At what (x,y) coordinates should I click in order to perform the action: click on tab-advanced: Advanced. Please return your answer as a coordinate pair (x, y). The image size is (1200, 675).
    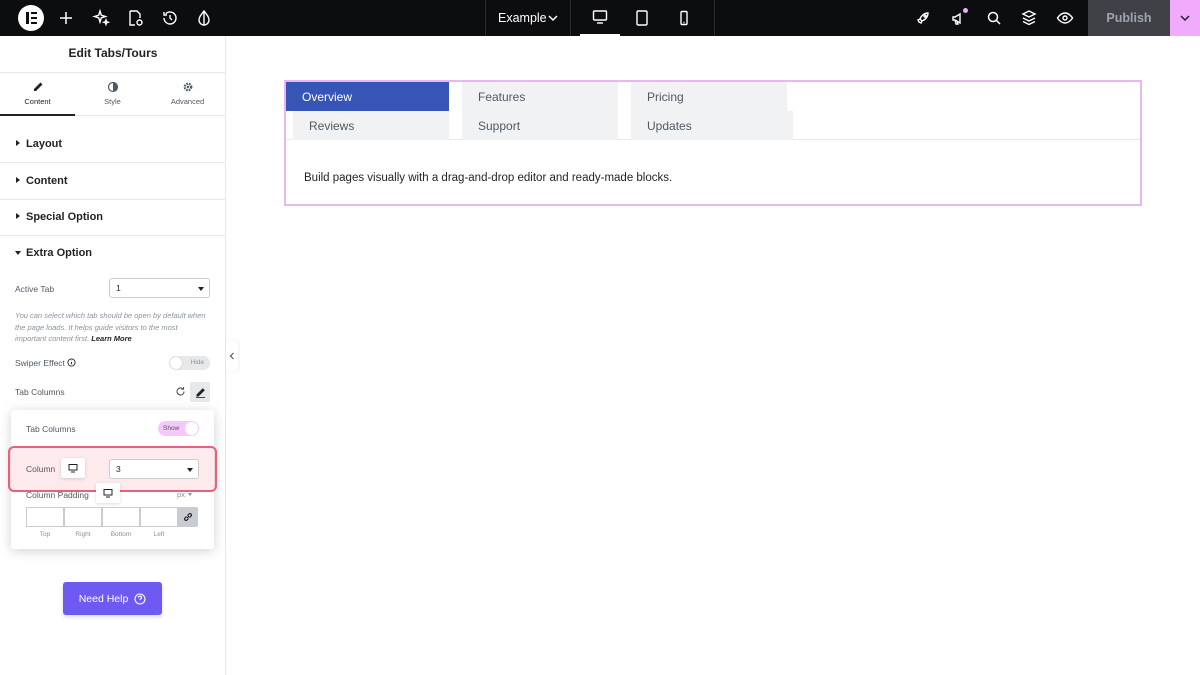
    Looking at the image, I should click on (187, 94).